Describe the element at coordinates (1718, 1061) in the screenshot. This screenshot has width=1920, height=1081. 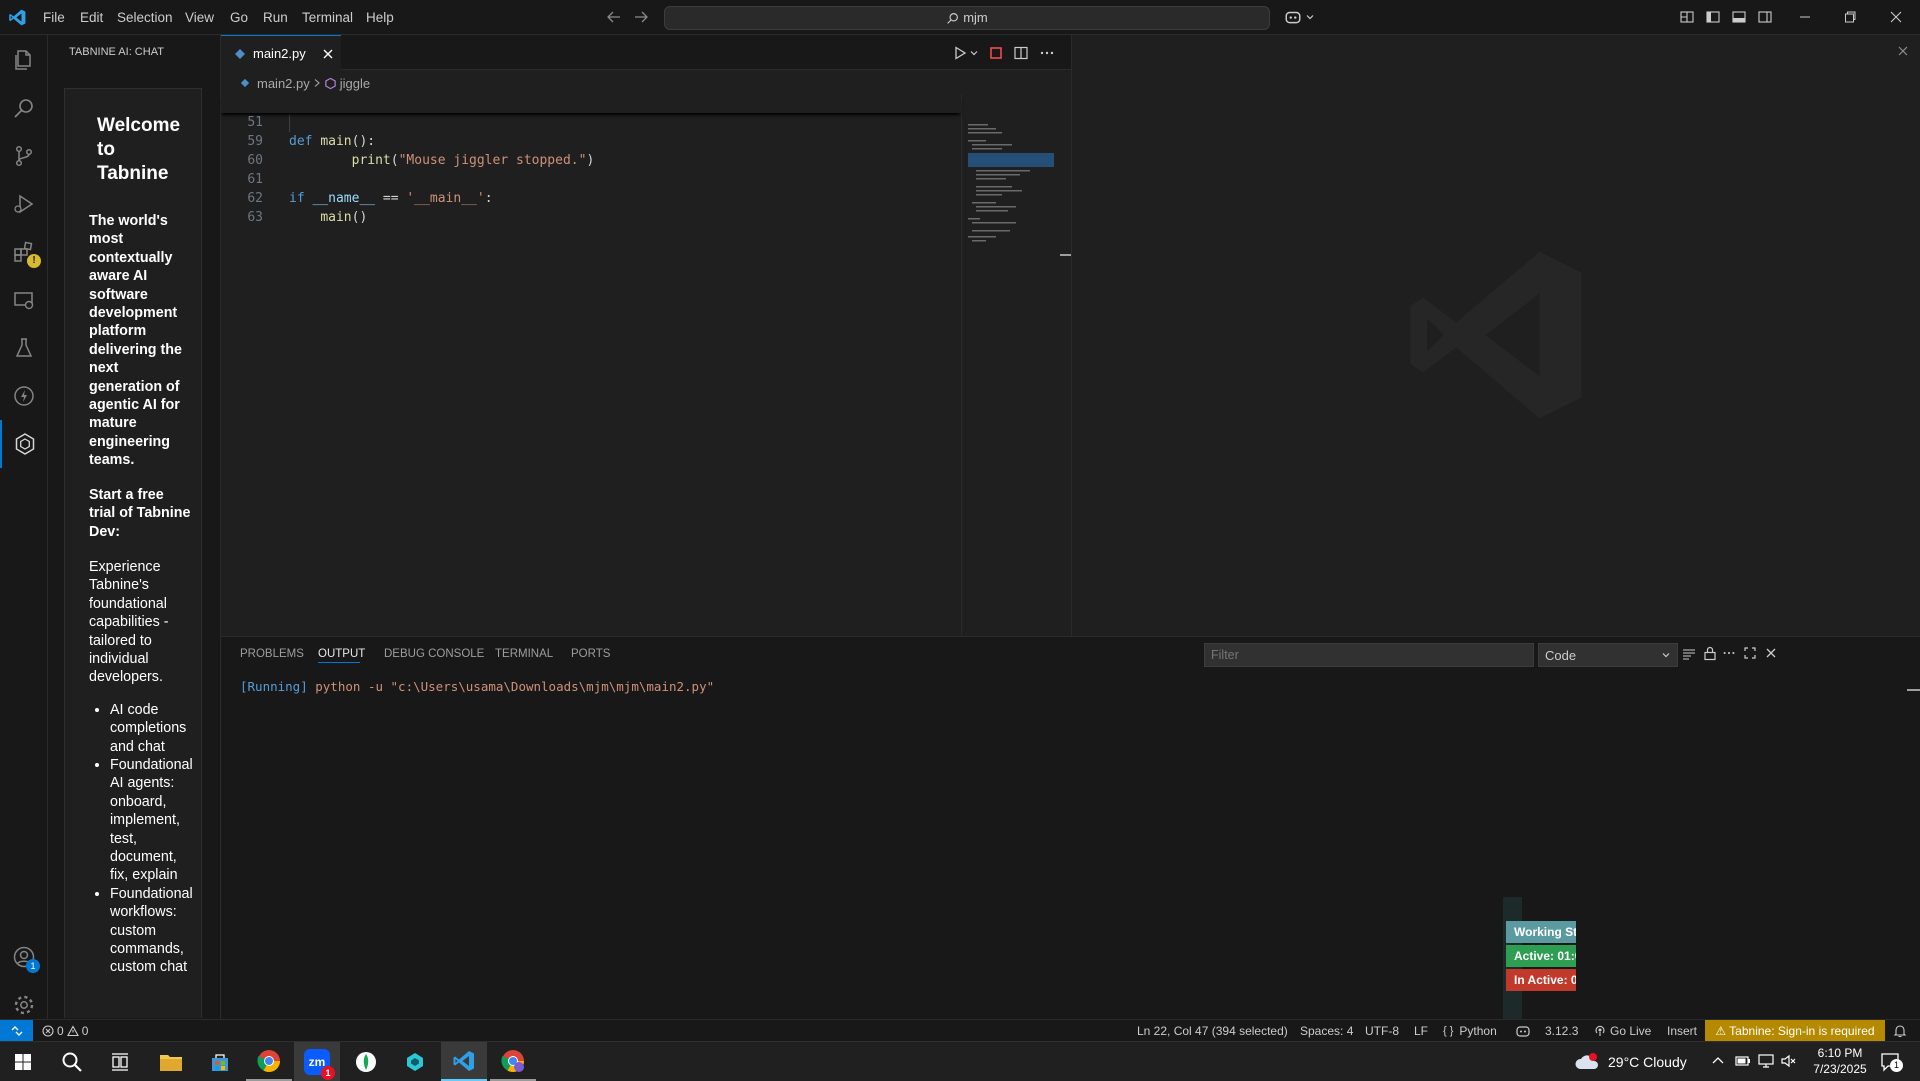
I see `show-hidden-icons-icon` at that location.